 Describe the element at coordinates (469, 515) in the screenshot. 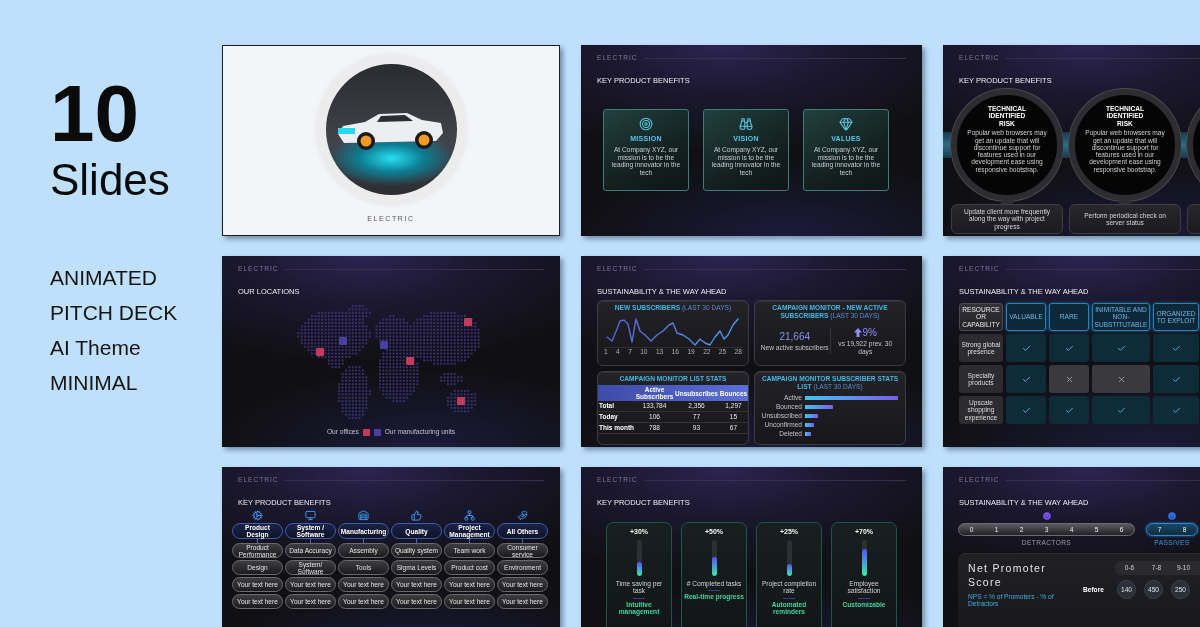

I see `hierarchy-icon` at that location.